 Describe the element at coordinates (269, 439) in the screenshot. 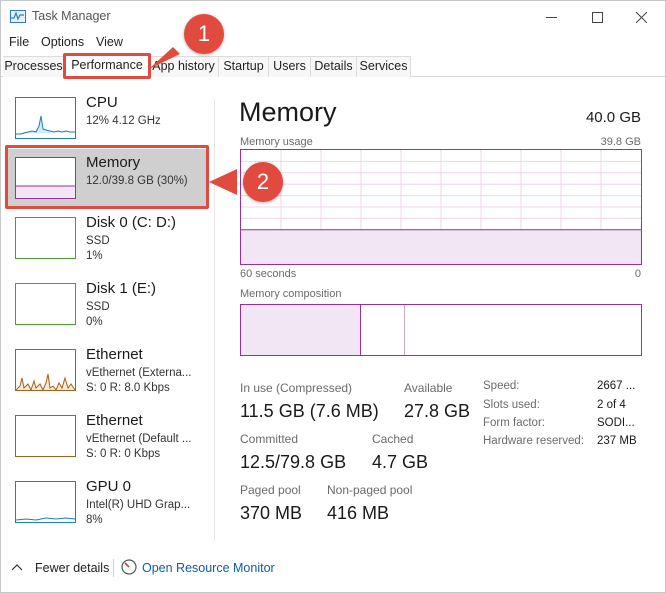

I see `committed-label: Committed` at that location.